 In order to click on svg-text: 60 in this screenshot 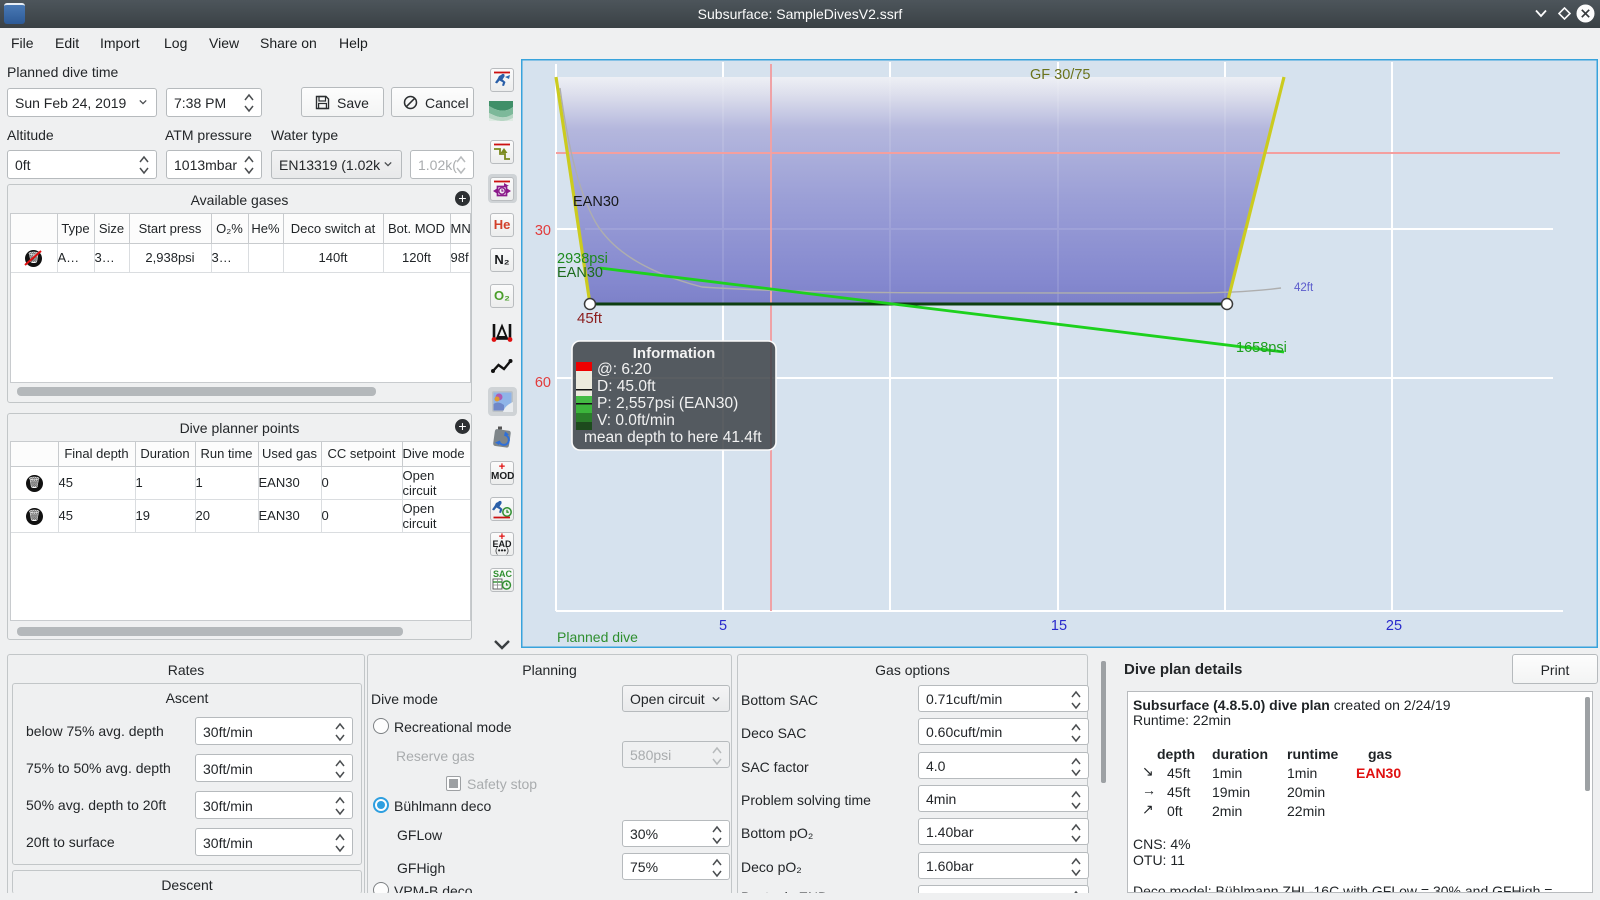, I will do `click(543, 383)`.